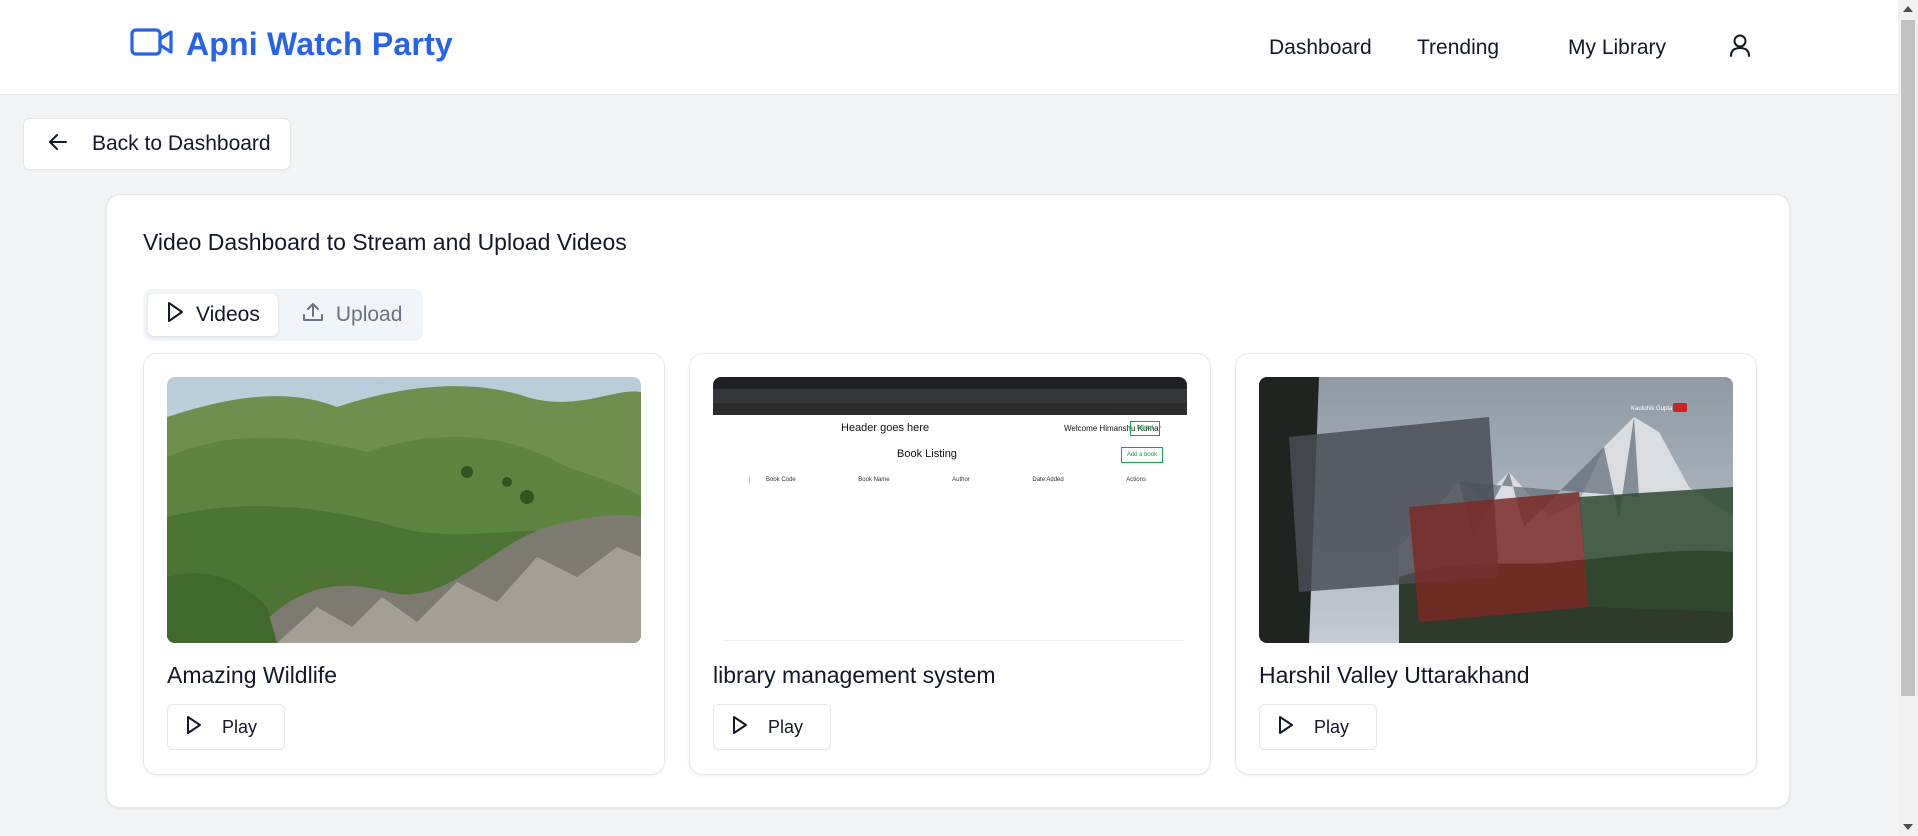 The width and height of the screenshot is (1918, 836). I want to click on browser-bookmarks, so click(950, 409).